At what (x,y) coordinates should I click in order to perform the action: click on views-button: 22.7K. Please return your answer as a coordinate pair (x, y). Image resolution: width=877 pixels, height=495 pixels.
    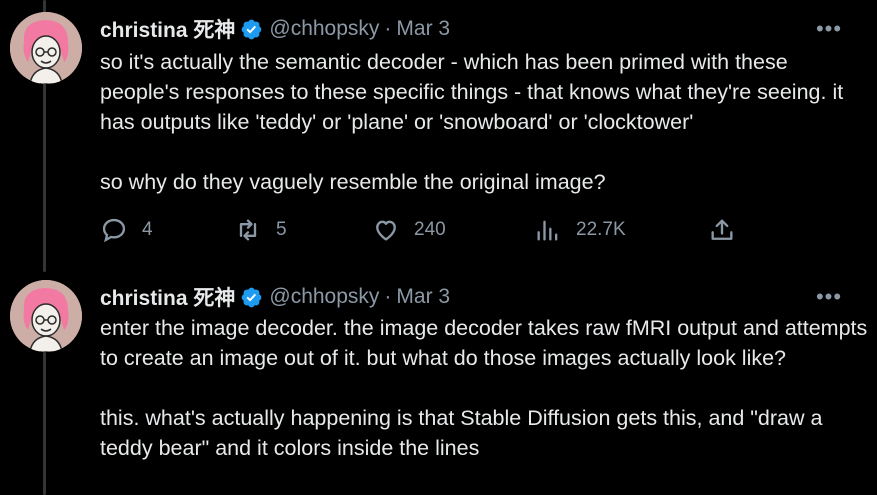
    Looking at the image, I should click on (580, 230).